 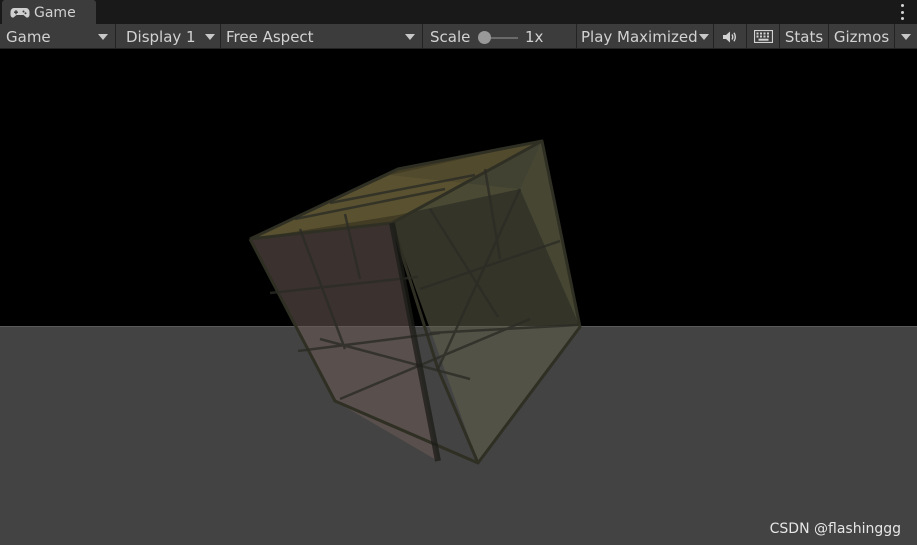 I want to click on mute-audio-button, so click(x=730, y=36).